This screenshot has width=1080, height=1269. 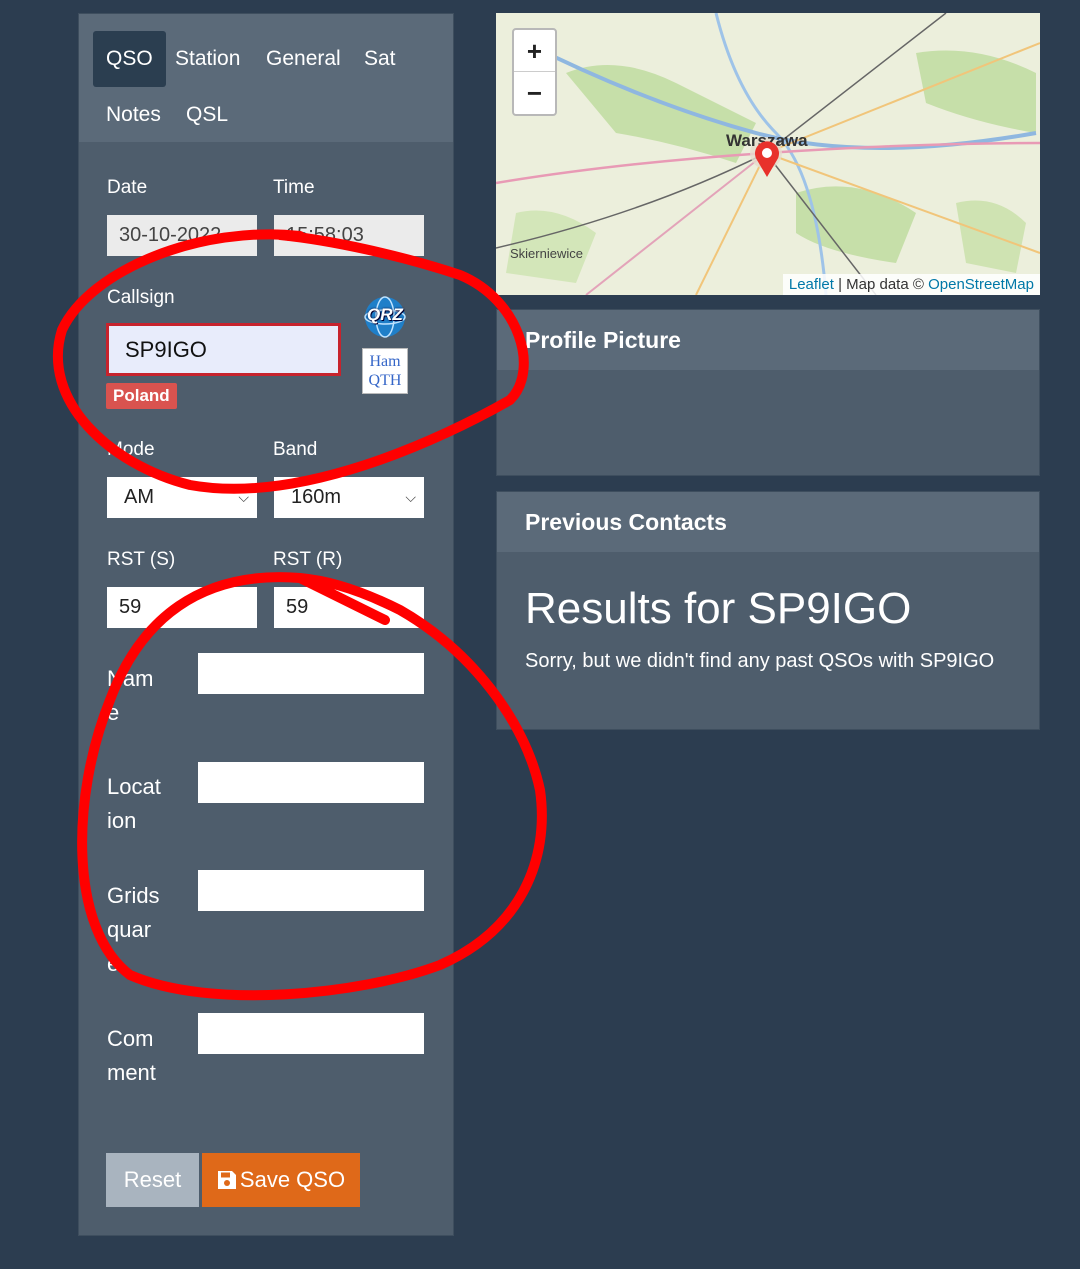 I want to click on gridsquare-label: Gridsquare, so click(x=133, y=929).